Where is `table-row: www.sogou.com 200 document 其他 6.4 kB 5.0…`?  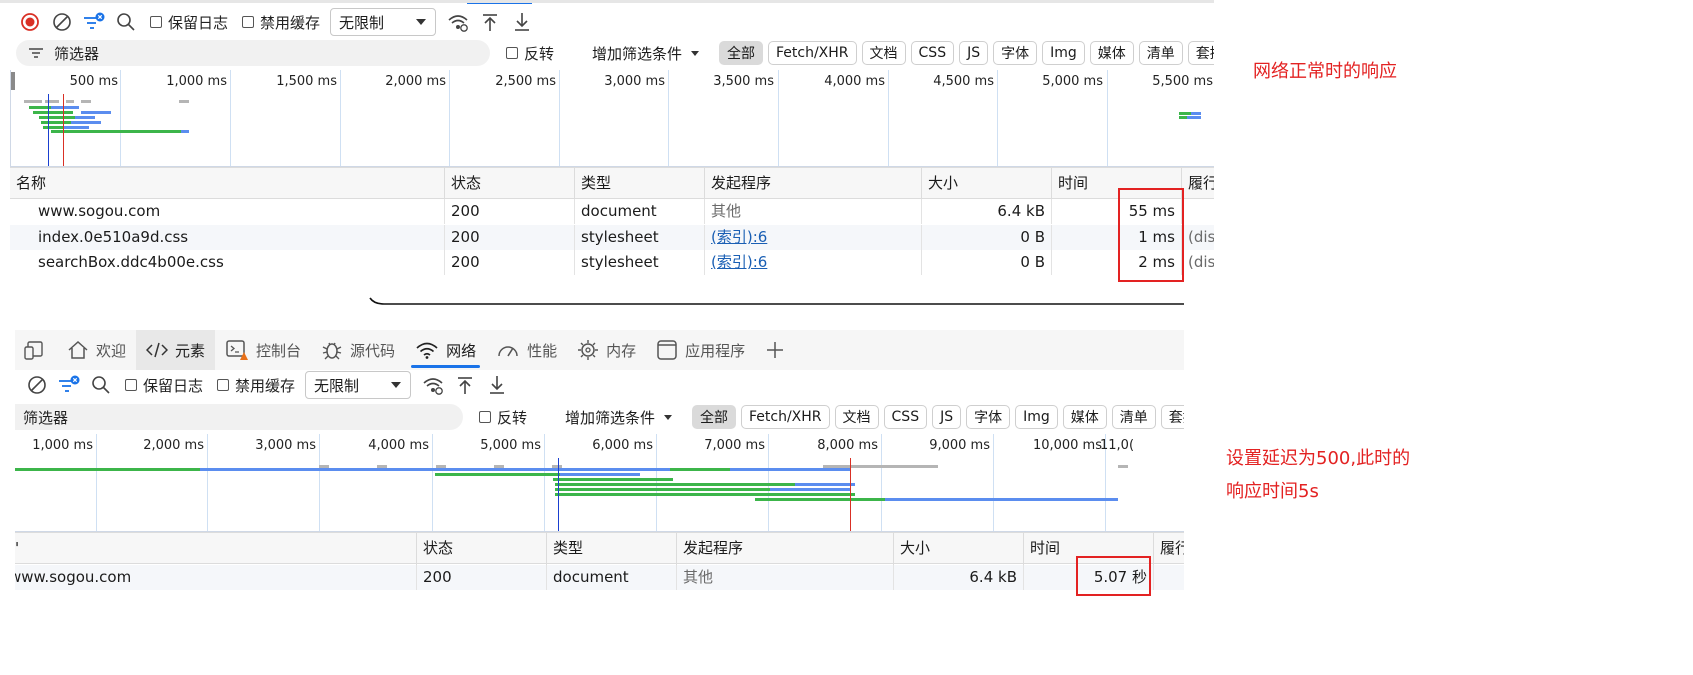 table-row: www.sogou.com 200 document 其他 6.4 kB 5.0… is located at coordinates (599, 577).